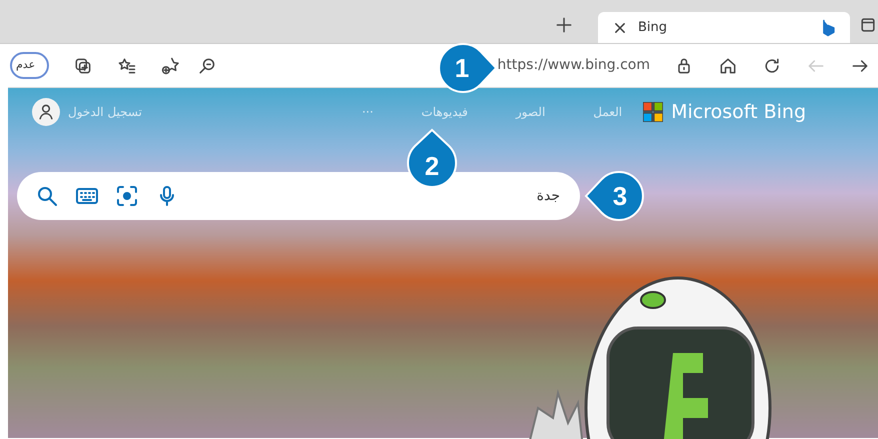 Image resolution: width=878 pixels, height=439 pixels. Describe the element at coordinates (83, 66) in the screenshot. I see `collections-icon` at that location.